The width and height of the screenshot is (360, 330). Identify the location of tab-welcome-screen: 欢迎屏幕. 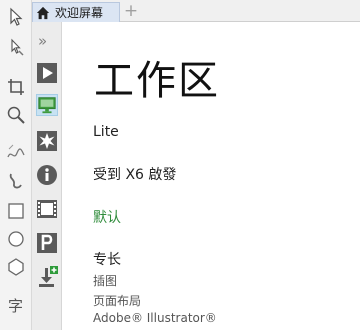
(76, 12).